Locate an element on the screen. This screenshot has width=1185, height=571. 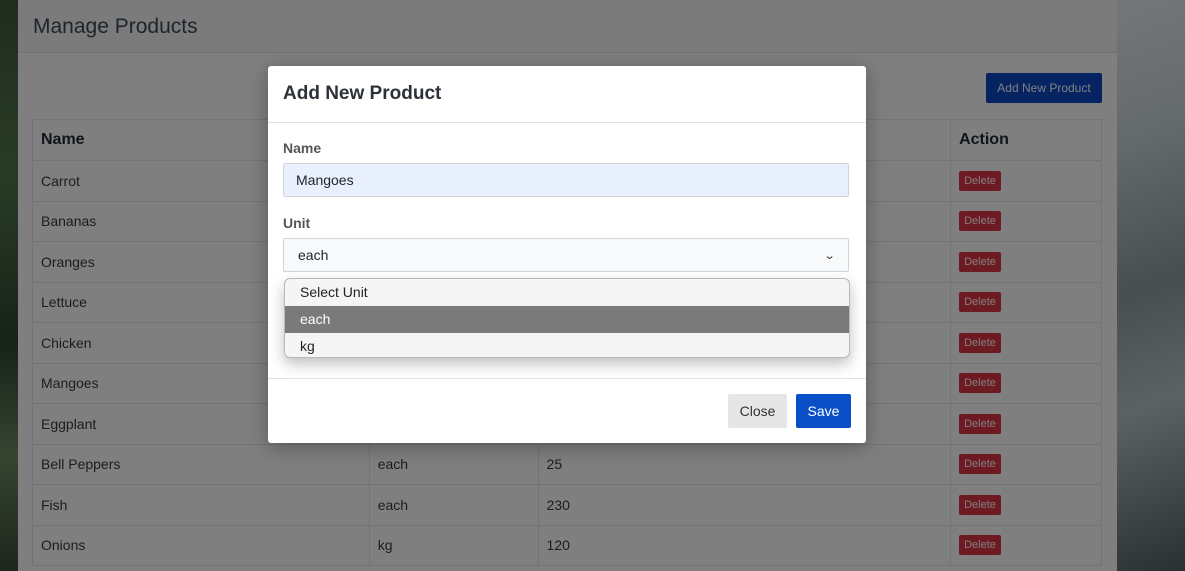
save-button: Save is located at coordinates (823, 411).